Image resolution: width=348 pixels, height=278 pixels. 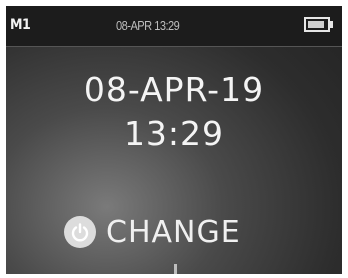 What do you see at coordinates (173, 232) in the screenshot?
I see `change-button-label: CHANGE` at bounding box center [173, 232].